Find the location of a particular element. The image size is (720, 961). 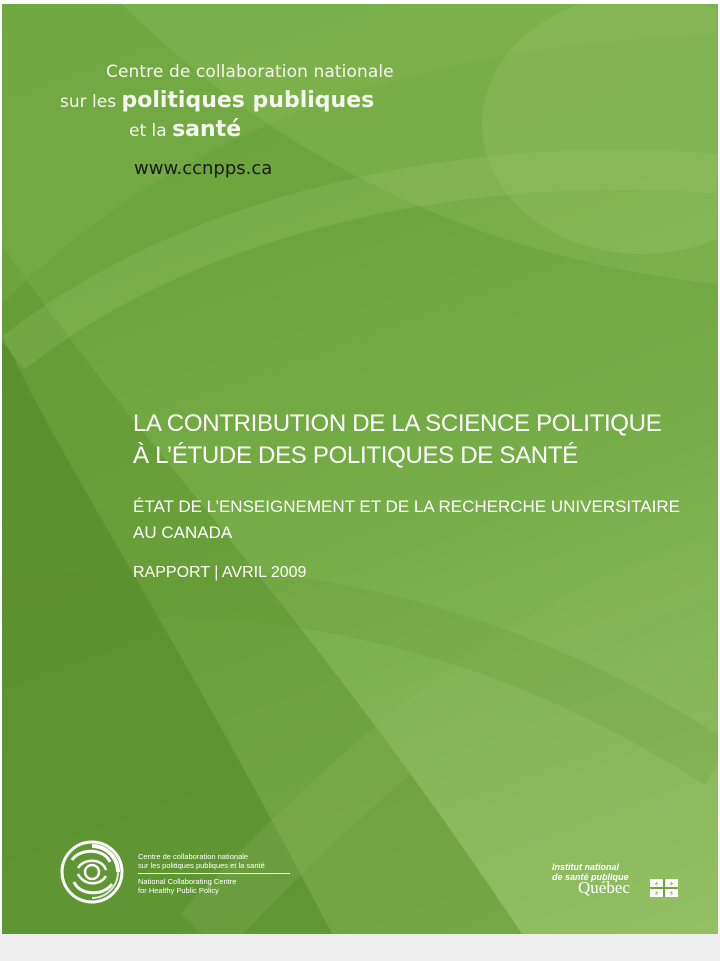

report-title-line1: LA CONTRIBUTION DE LA SCIENCE POLITIQUE is located at coordinates (397, 423).